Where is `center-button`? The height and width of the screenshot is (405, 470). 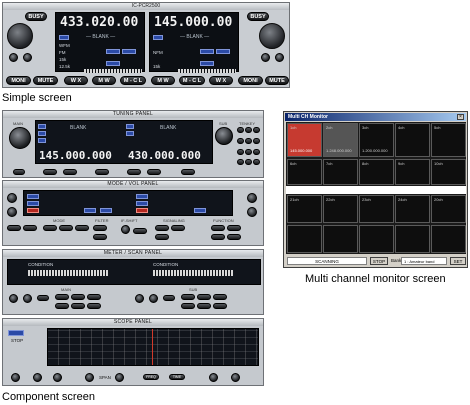 center-button is located at coordinates (140, 231).